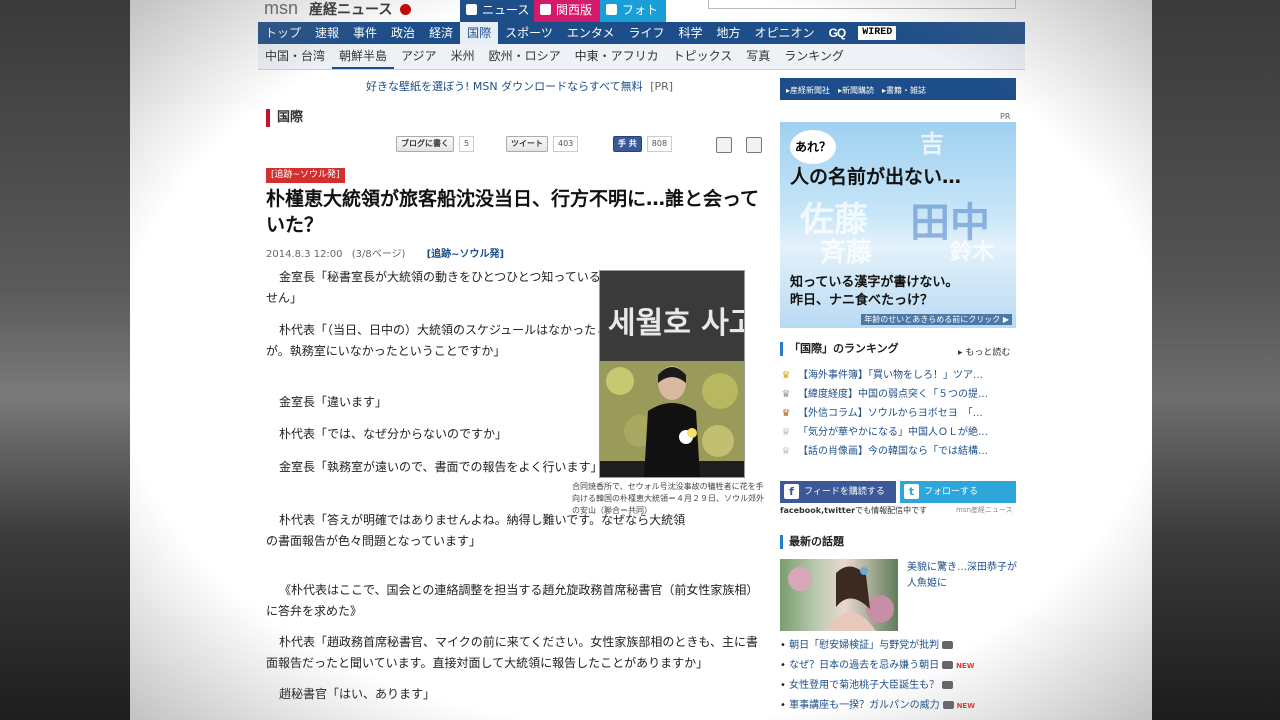  Describe the element at coordinates (786, 413) in the screenshot. I see `crown-icon: ♛` at that location.